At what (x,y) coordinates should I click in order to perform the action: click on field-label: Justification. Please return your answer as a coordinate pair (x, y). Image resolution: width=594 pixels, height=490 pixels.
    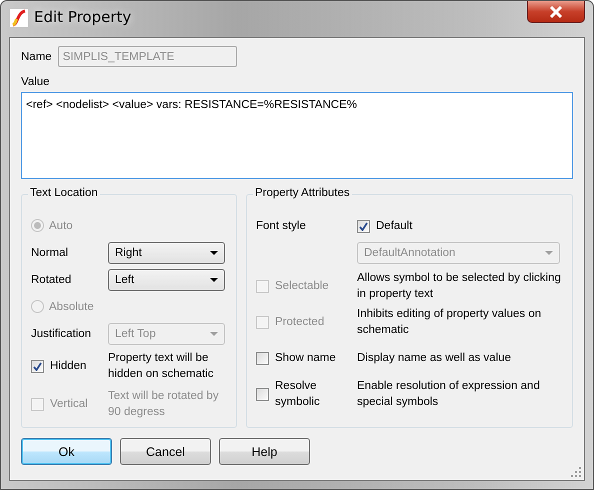
    Looking at the image, I should click on (61, 334).